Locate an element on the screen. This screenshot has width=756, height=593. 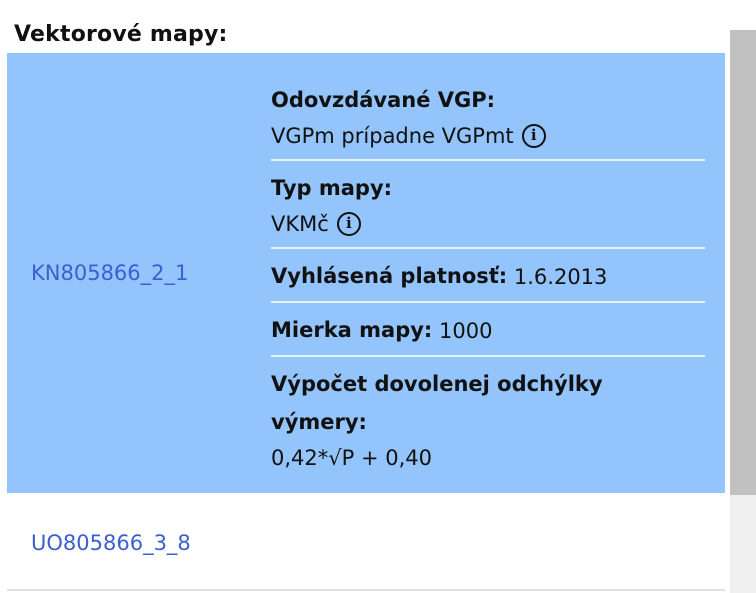
vgp-label: Odovzdávané VGP: is located at coordinates (383, 100).